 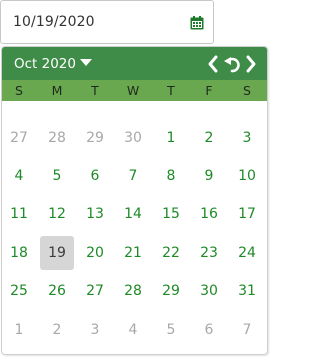 What do you see at coordinates (134, 63) in the screenshot?
I see `calendar-header: Oct 2020` at bounding box center [134, 63].